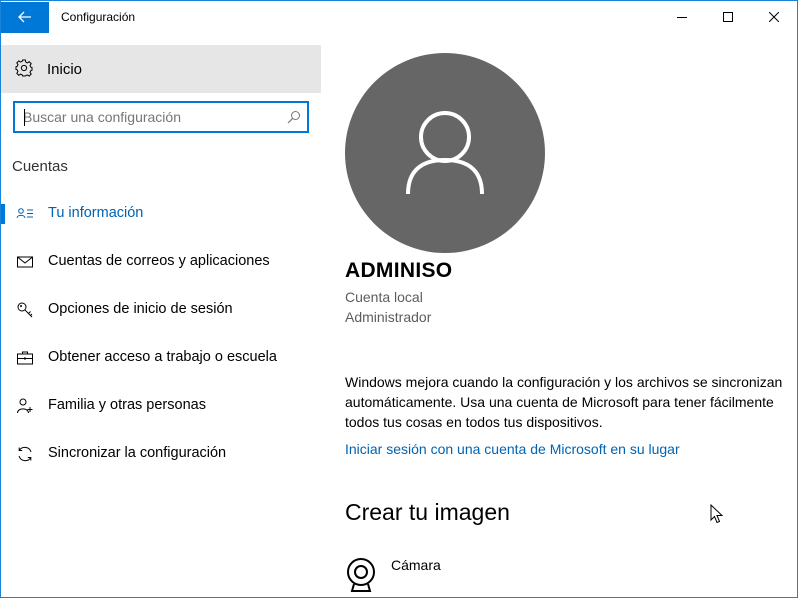 The height and width of the screenshot is (598, 798). What do you see at coordinates (65, 69) in the screenshot?
I see `sidebar-item-home-label: Inicio` at bounding box center [65, 69].